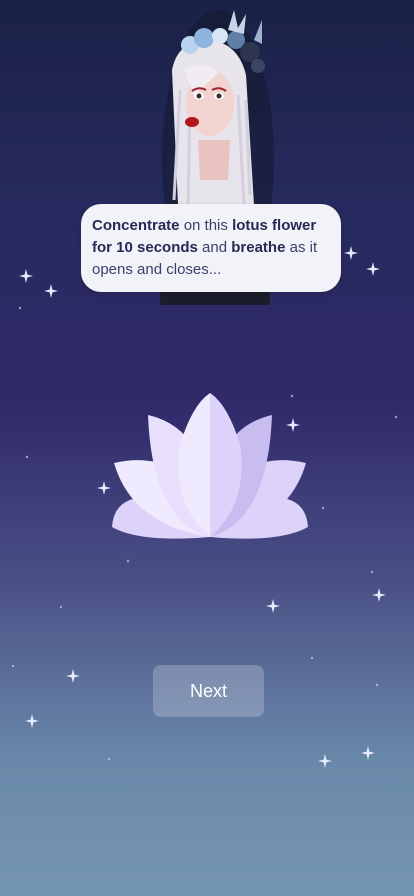 The height and width of the screenshot is (896, 414). Describe the element at coordinates (206, 225) in the screenshot. I see `bubble-text: on this` at that location.